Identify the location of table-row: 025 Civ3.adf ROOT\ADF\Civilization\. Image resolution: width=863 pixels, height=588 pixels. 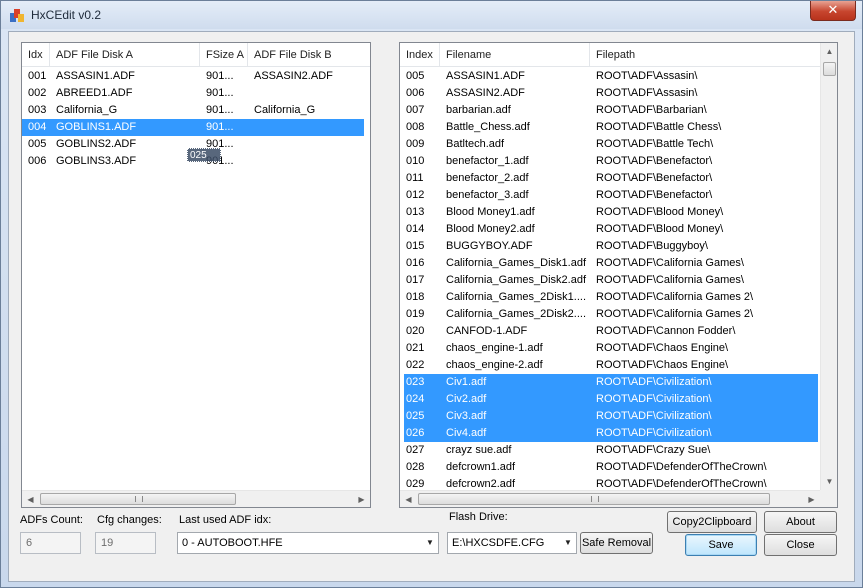
(611, 416).